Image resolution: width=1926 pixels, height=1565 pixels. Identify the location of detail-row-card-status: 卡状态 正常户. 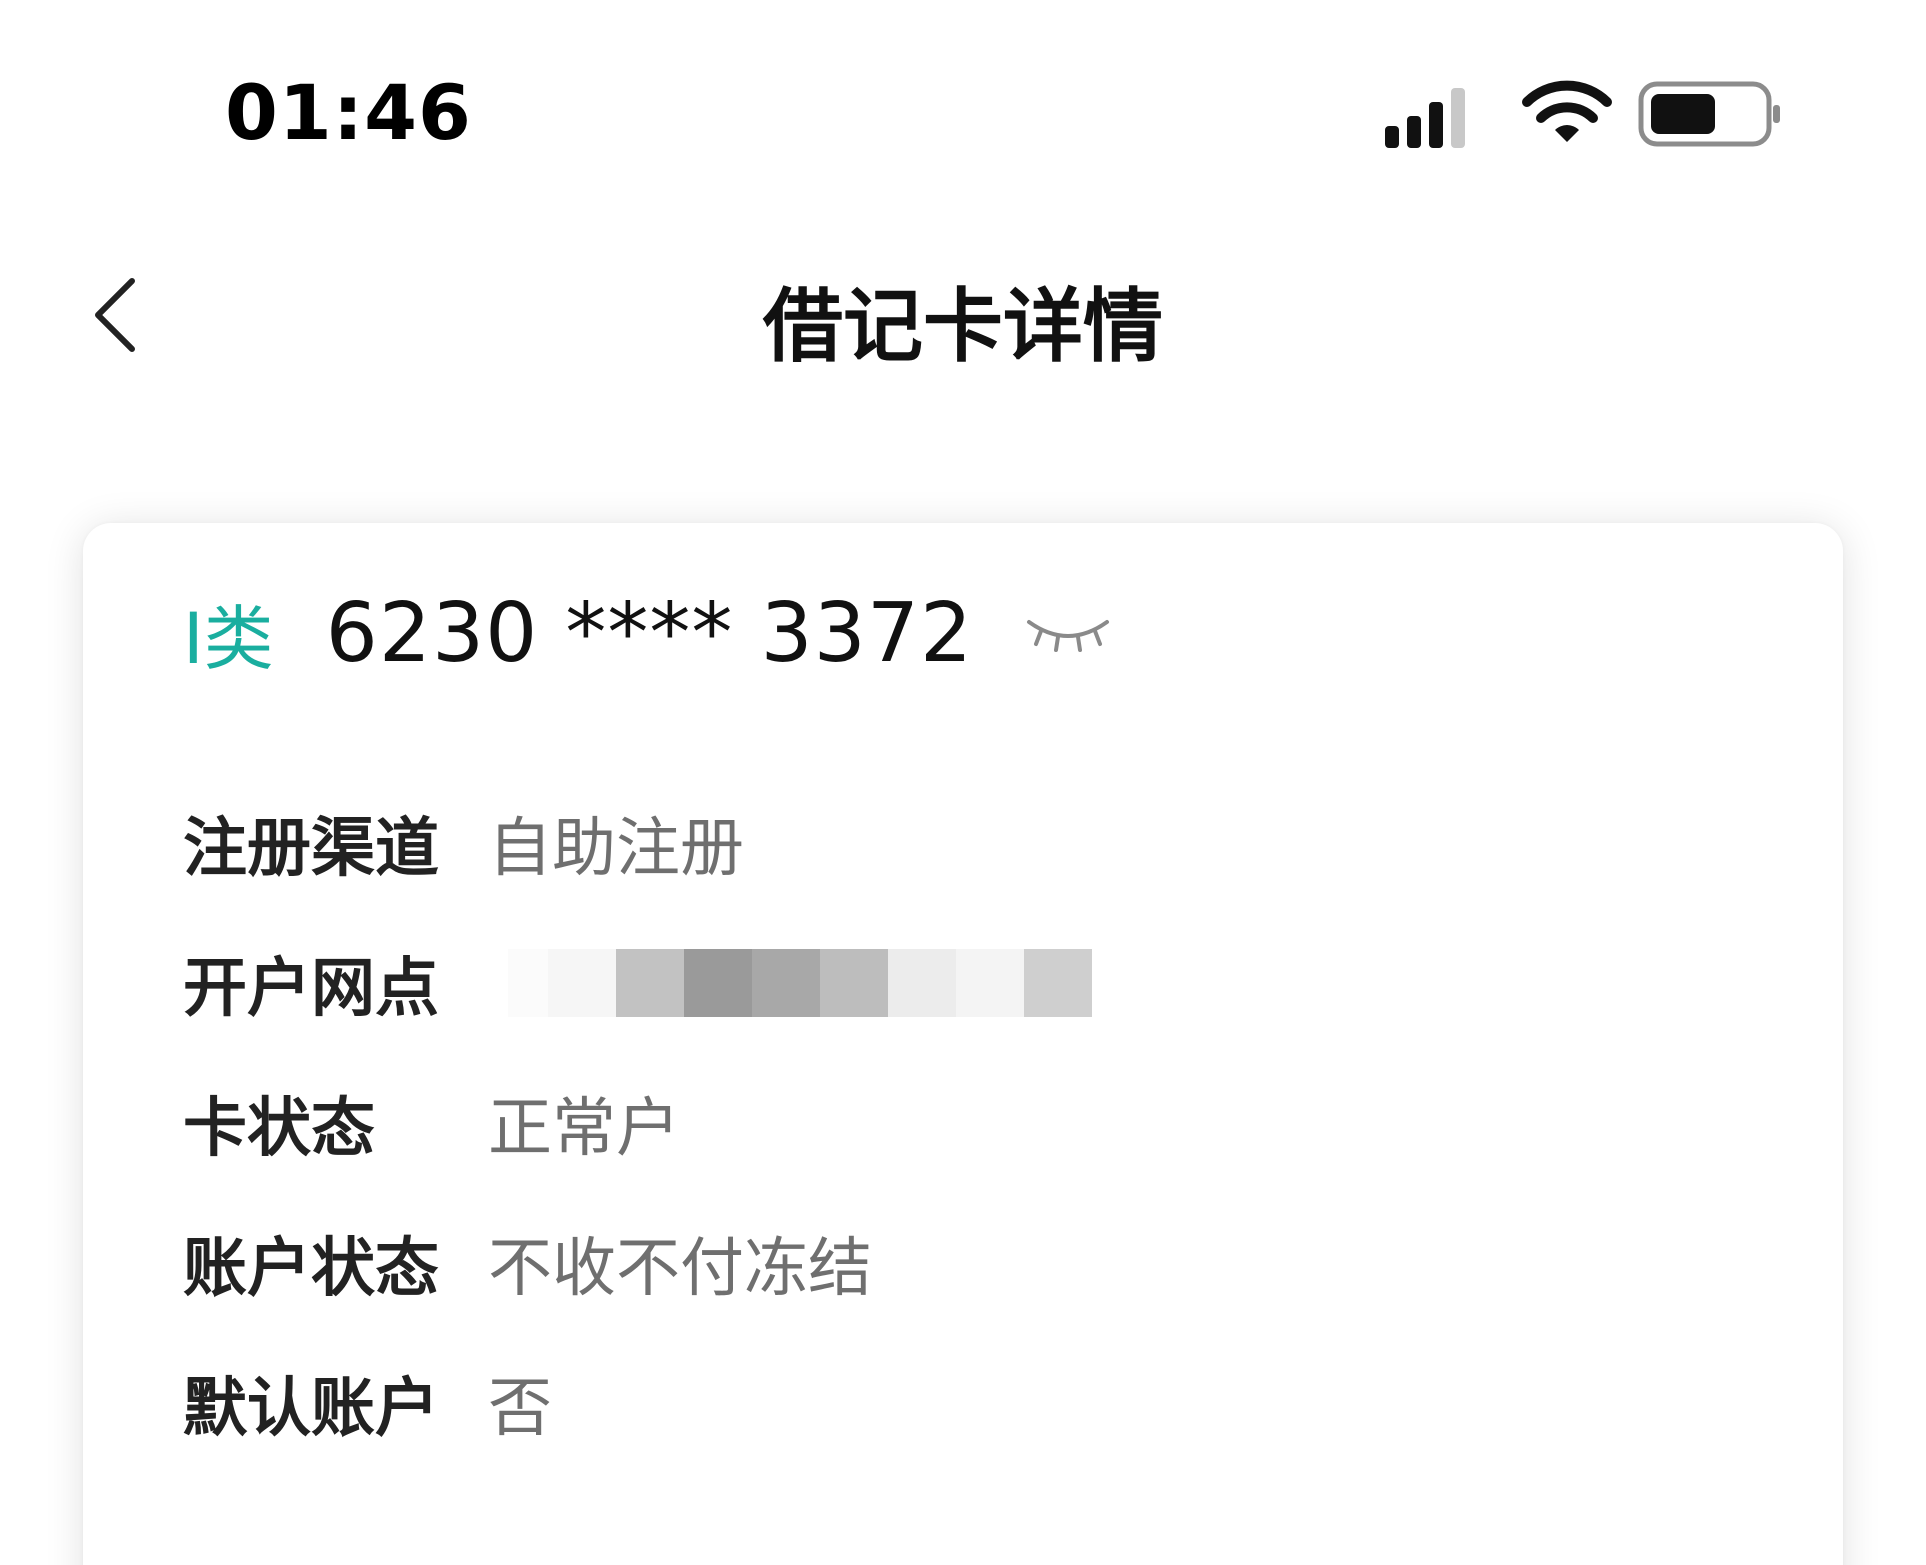
(933, 1123).